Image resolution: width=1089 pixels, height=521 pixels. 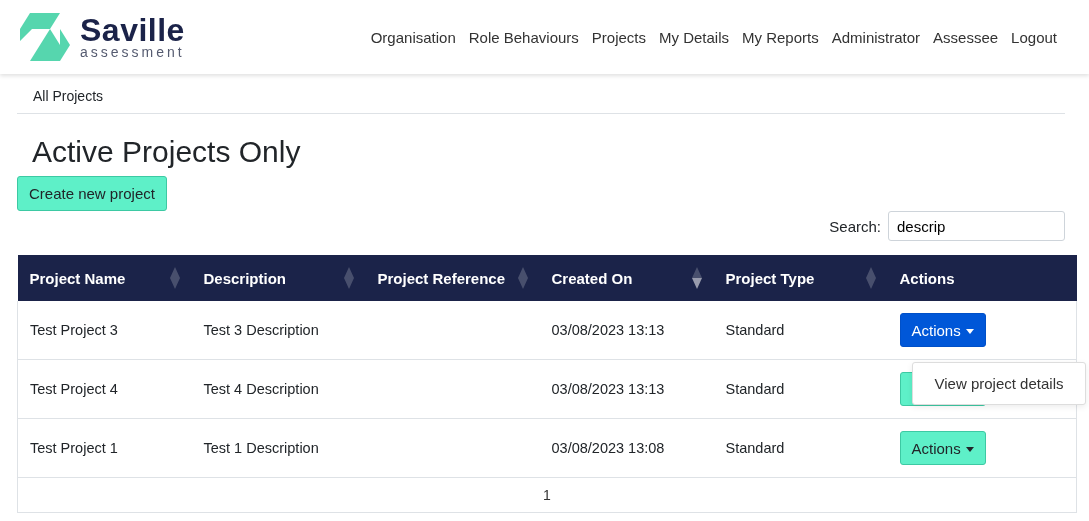 I want to click on table-cell: 03/08/2023 13:08, so click(x=608, y=448).